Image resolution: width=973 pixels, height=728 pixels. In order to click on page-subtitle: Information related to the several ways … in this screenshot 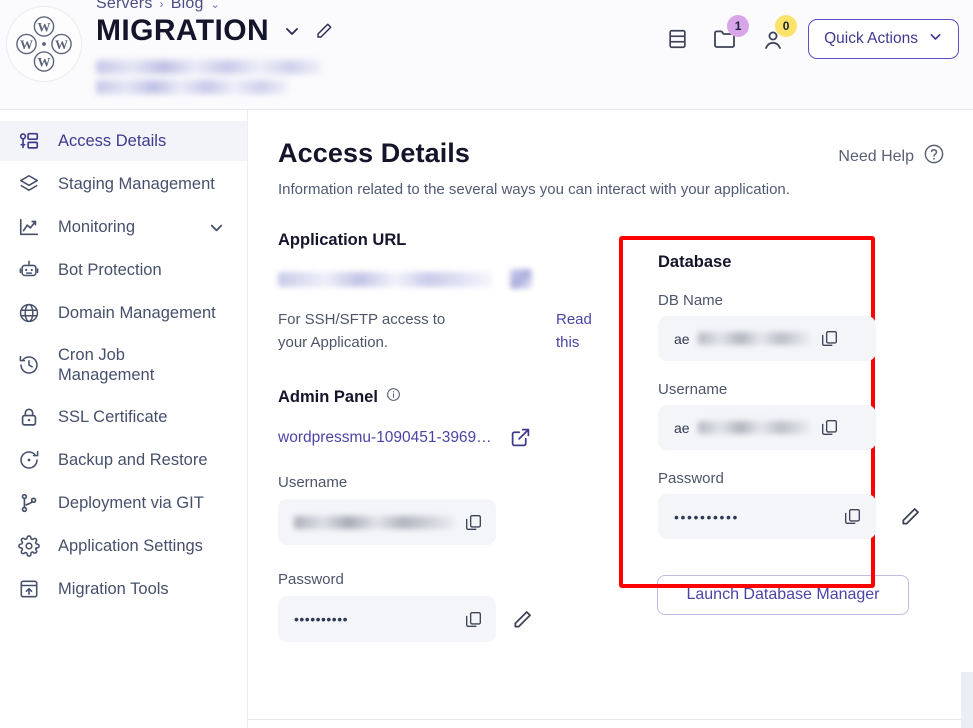, I will do `click(534, 189)`.